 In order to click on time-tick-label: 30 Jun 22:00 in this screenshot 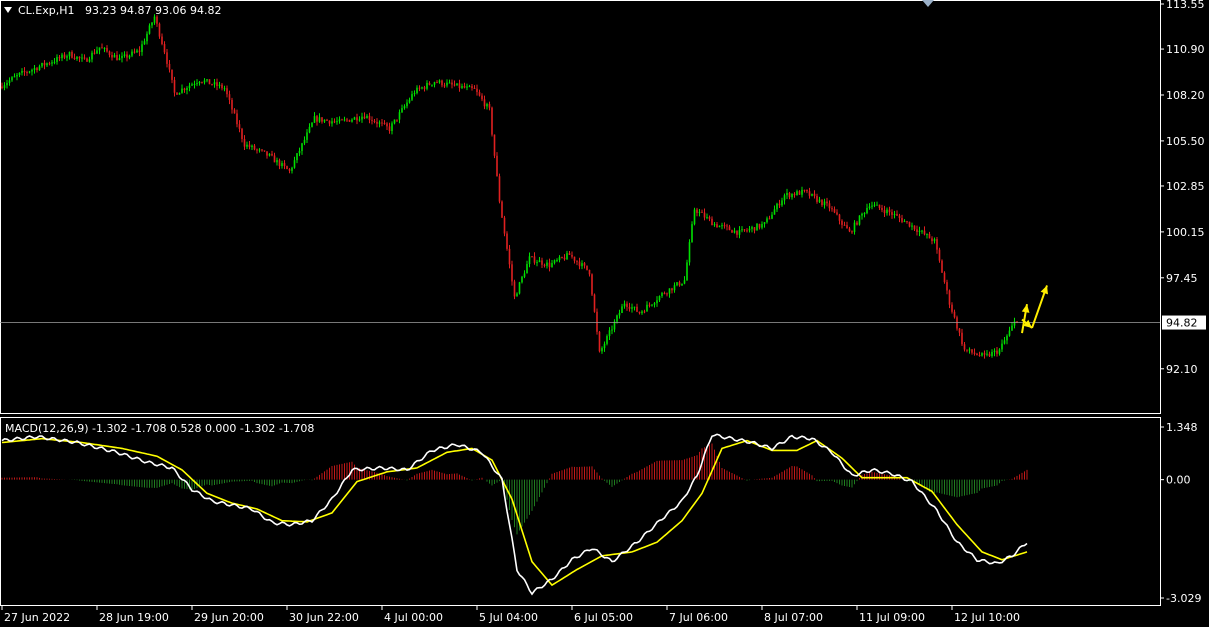, I will do `click(324, 617)`.